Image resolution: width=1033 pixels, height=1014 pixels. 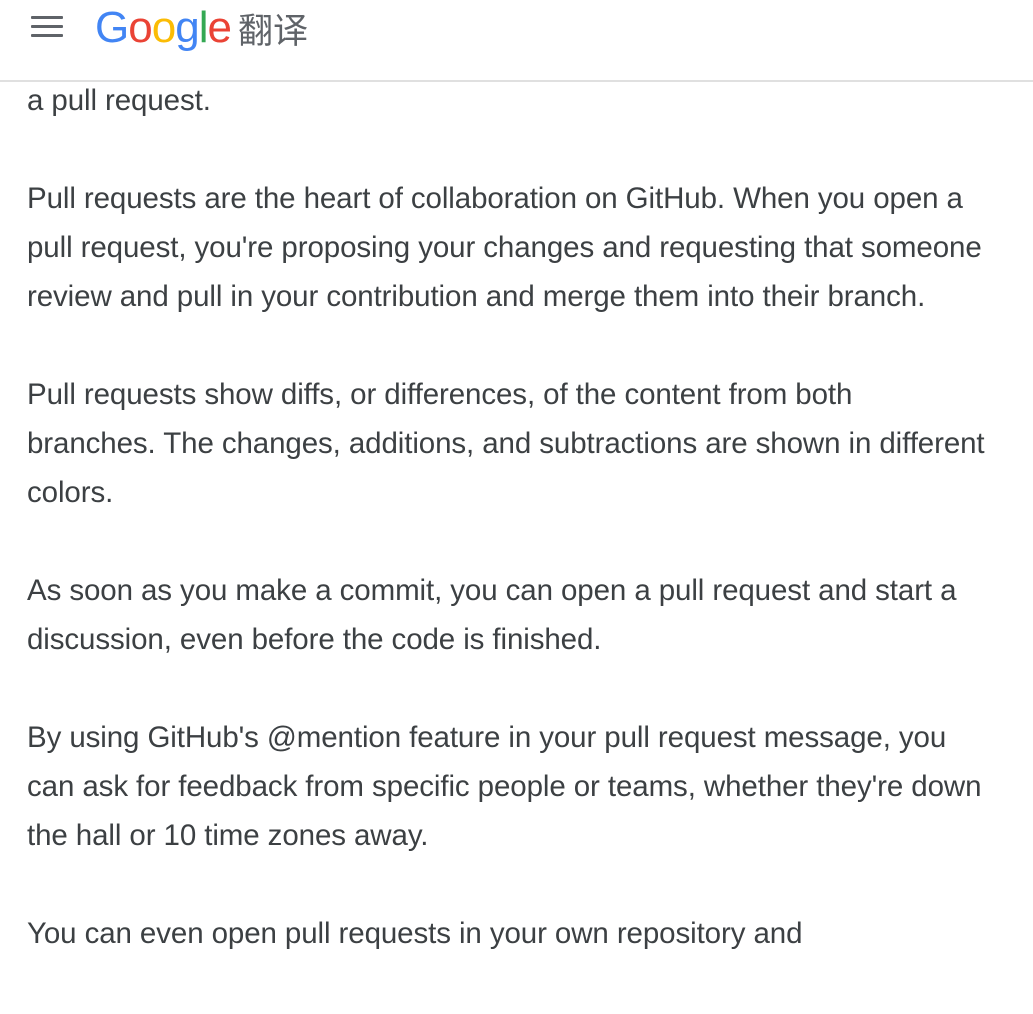 I want to click on menu-bar-bottom, so click(x=47, y=35).